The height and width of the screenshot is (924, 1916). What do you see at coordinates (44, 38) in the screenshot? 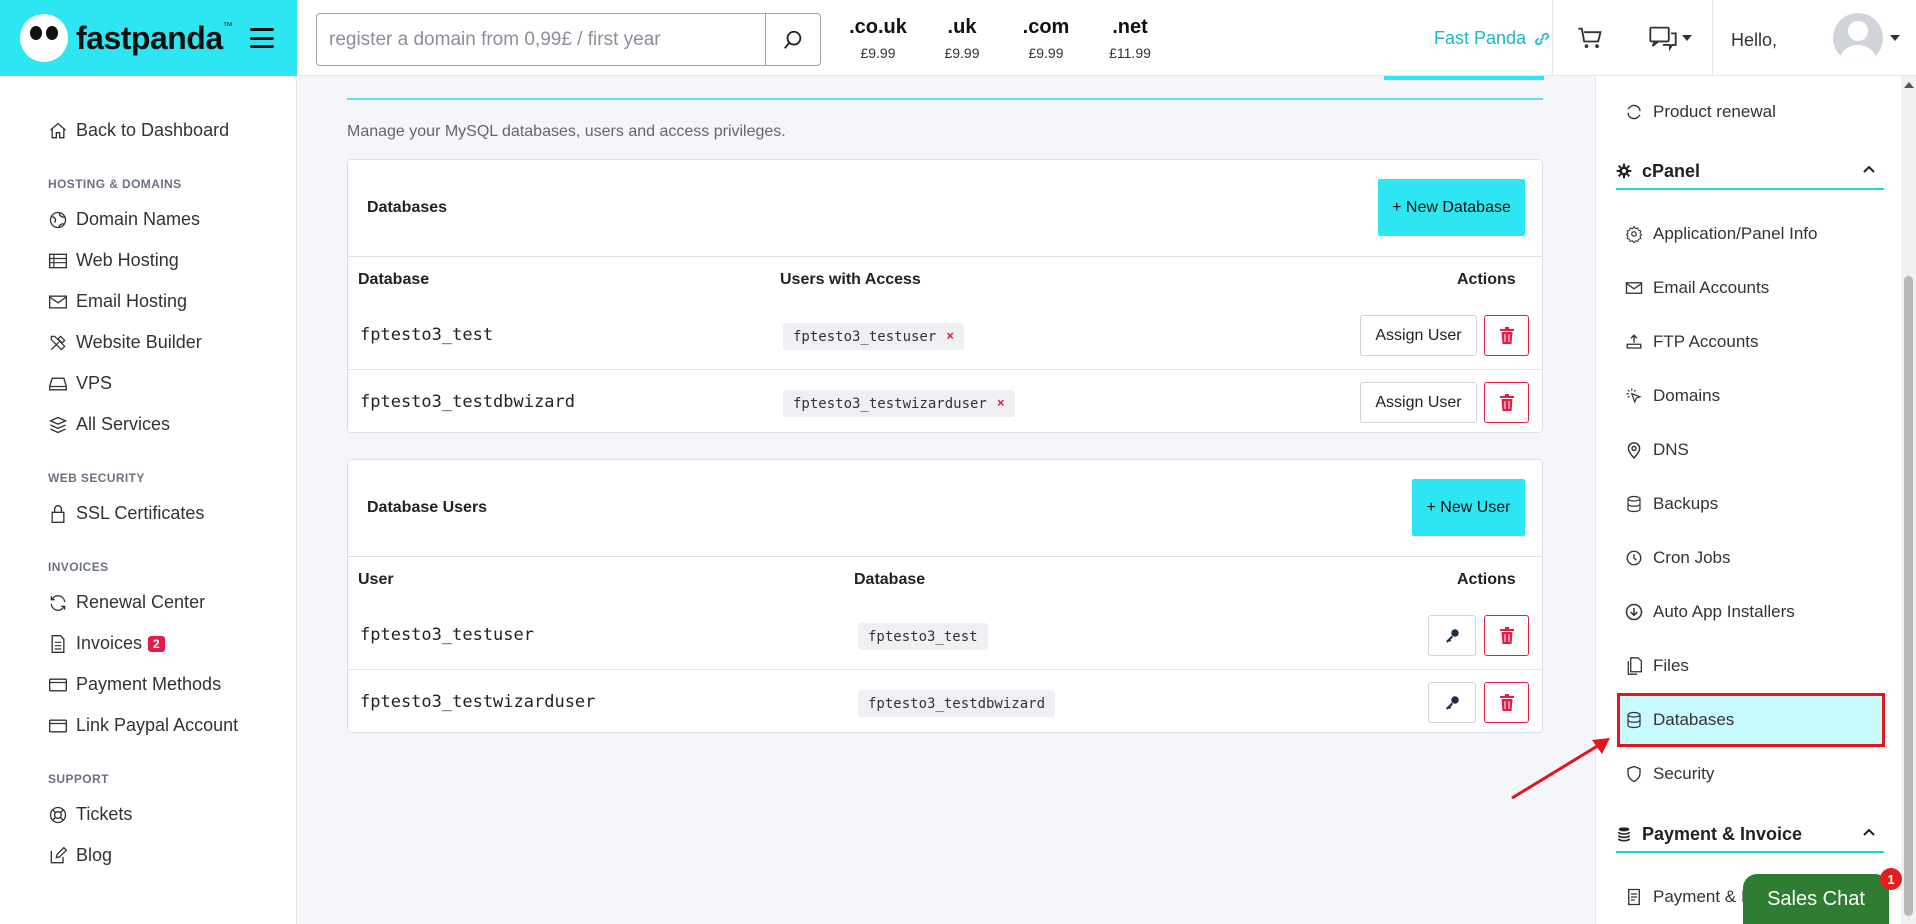
I see `panda-logo-icon` at bounding box center [44, 38].